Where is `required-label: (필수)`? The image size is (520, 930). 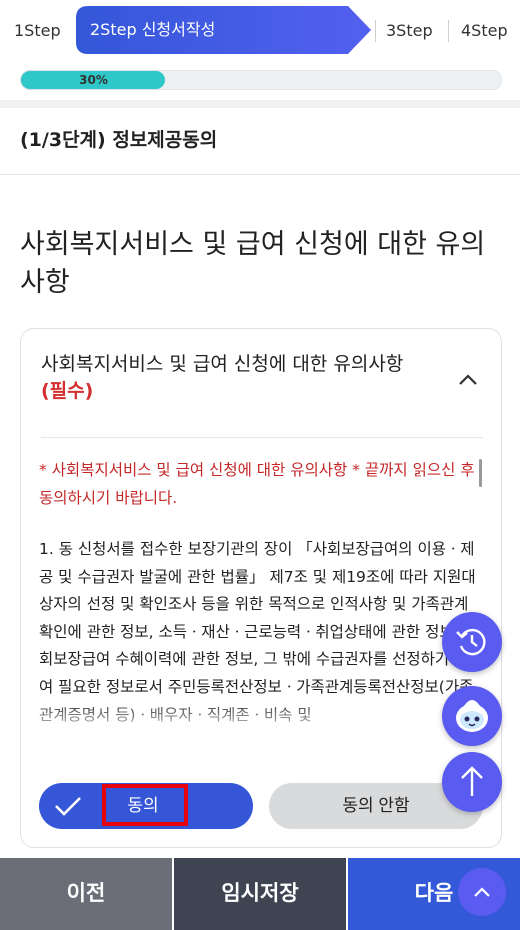 required-label: (필수) is located at coordinates (67, 391).